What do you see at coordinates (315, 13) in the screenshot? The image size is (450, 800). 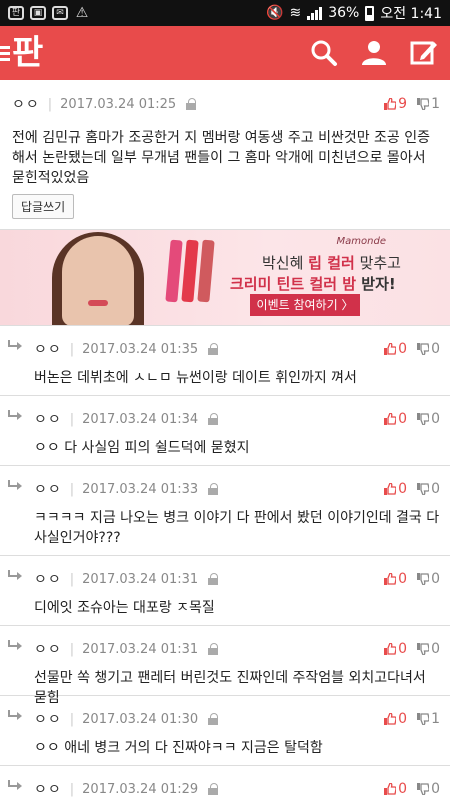 I see `signal-icon` at bounding box center [315, 13].